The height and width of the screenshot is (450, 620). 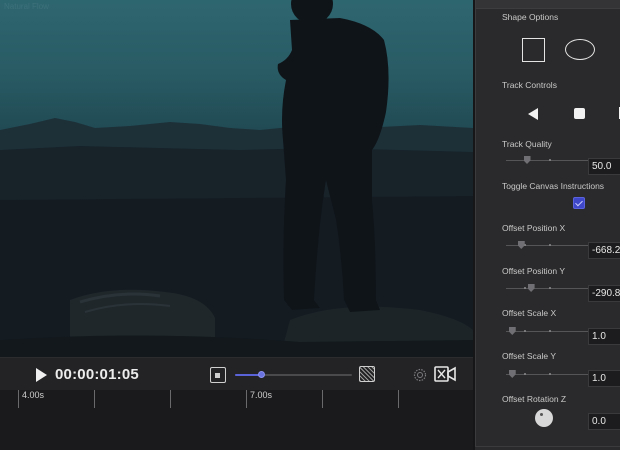 I want to click on play-icon, so click(x=41, y=375).